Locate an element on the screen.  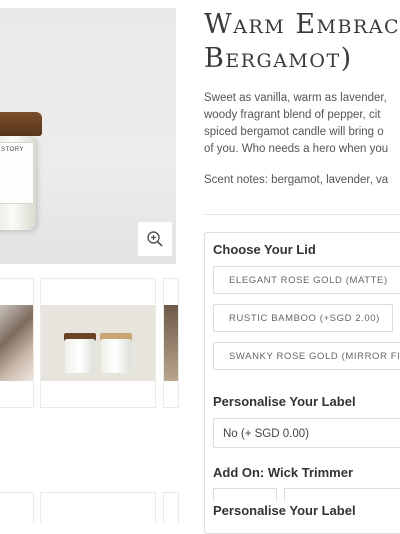
thumbnail-1-image is located at coordinates (16, 343).